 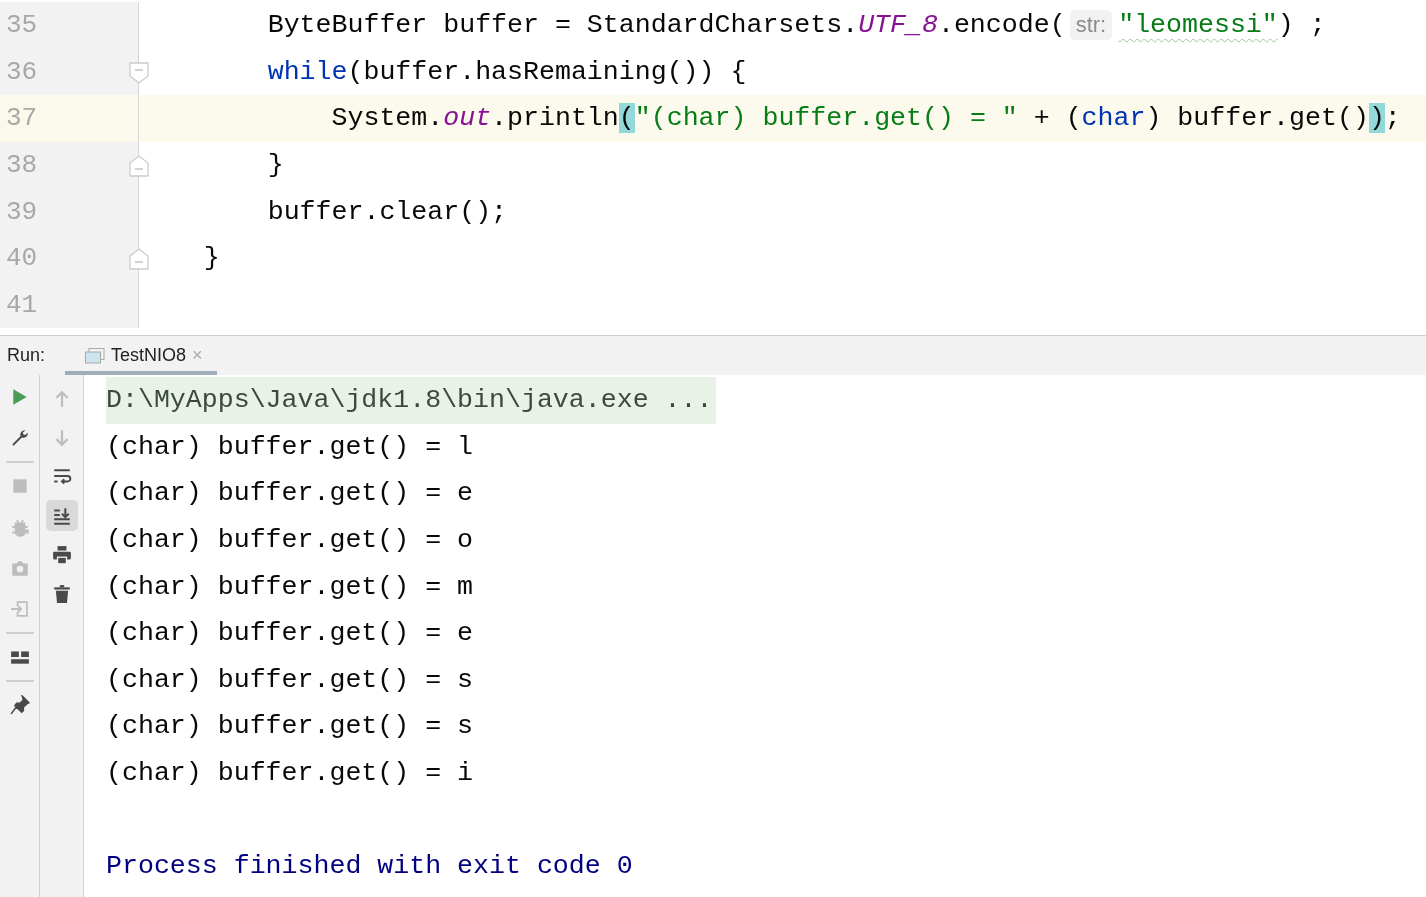 I want to click on console-output: (char) buffer.get() = l, so click(x=290, y=446).